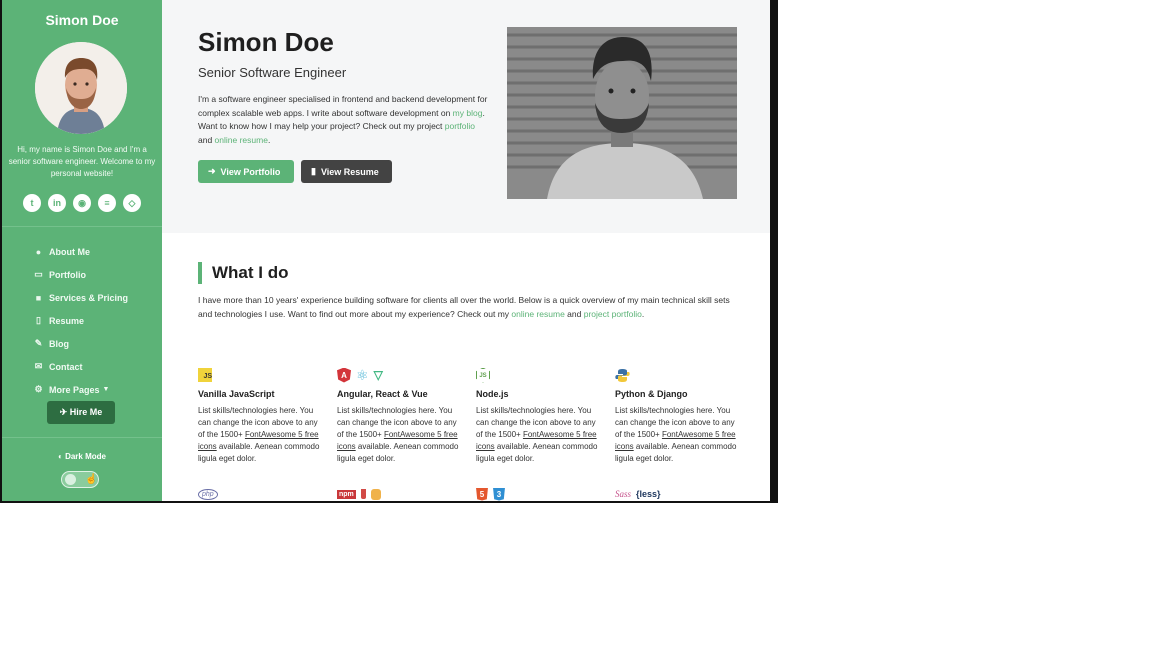 This screenshot has width=1152, height=648. I want to click on nav-item-label: Blog, so click(59, 343).